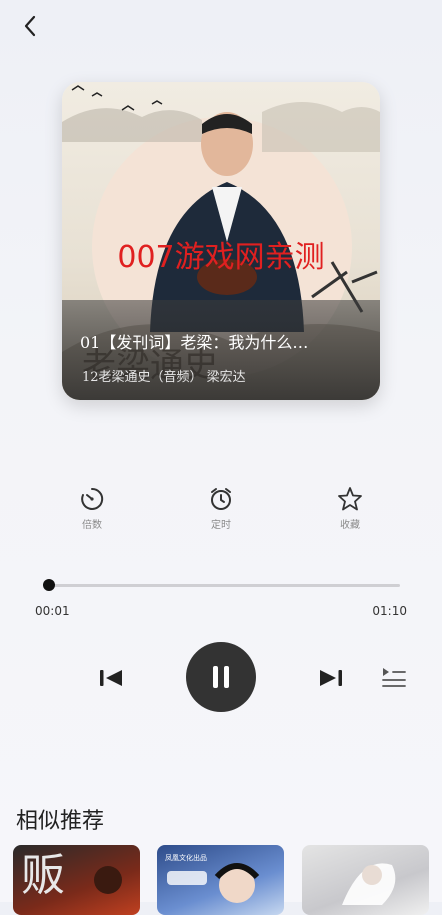 The height and width of the screenshot is (915, 442). What do you see at coordinates (92, 525) in the screenshot?
I see `speed-label: 倍数` at bounding box center [92, 525].